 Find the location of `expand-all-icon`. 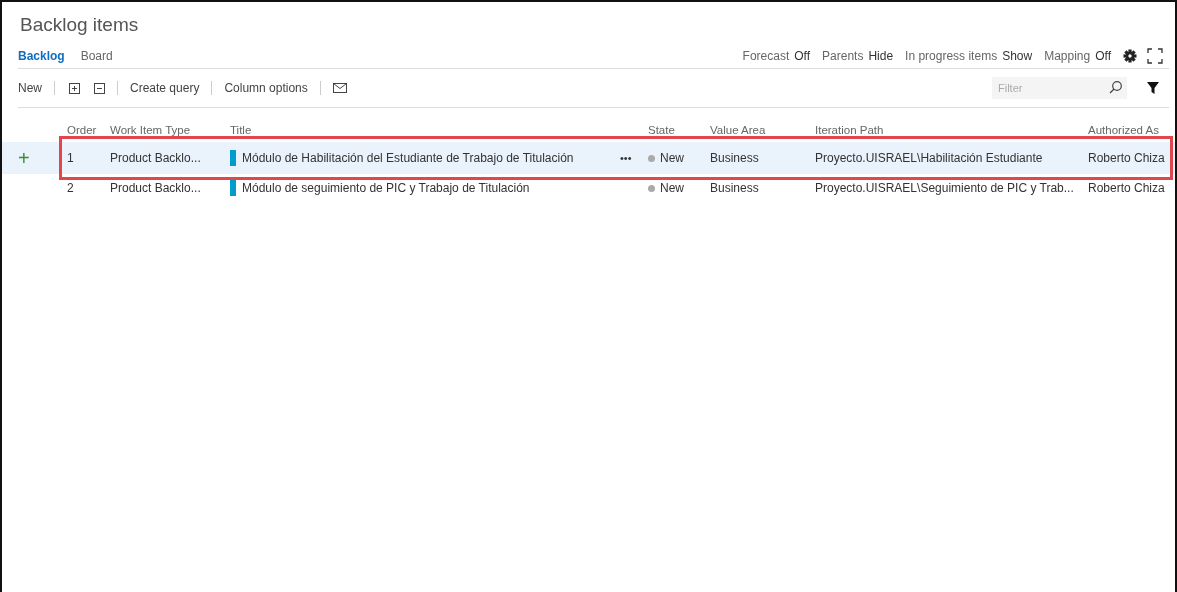

expand-all-icon is located at coordinates (74, 88).